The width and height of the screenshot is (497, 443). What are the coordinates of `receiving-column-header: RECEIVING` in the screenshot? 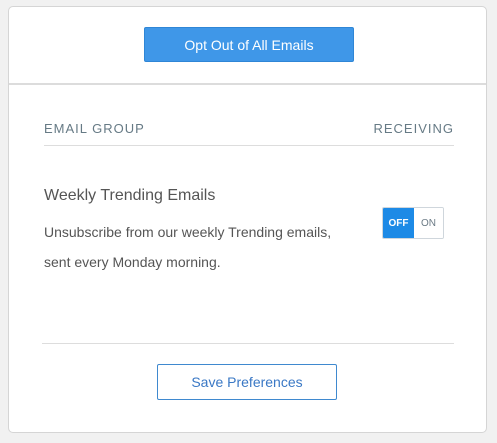 It's located at (413, 128).